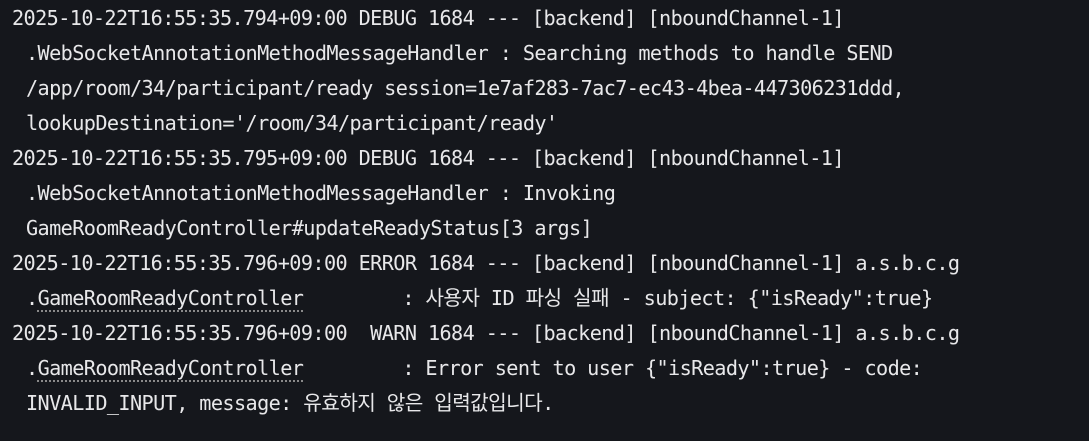  I want to click on log-message: : Searching methods to handle SEND, so click(690, 53).